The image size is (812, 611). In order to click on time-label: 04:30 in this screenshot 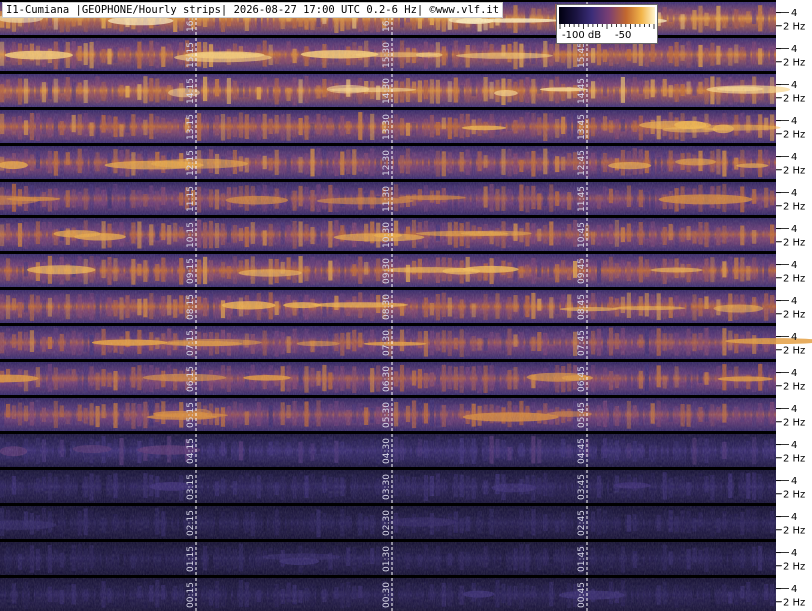, I will do `click(387, 451)`.